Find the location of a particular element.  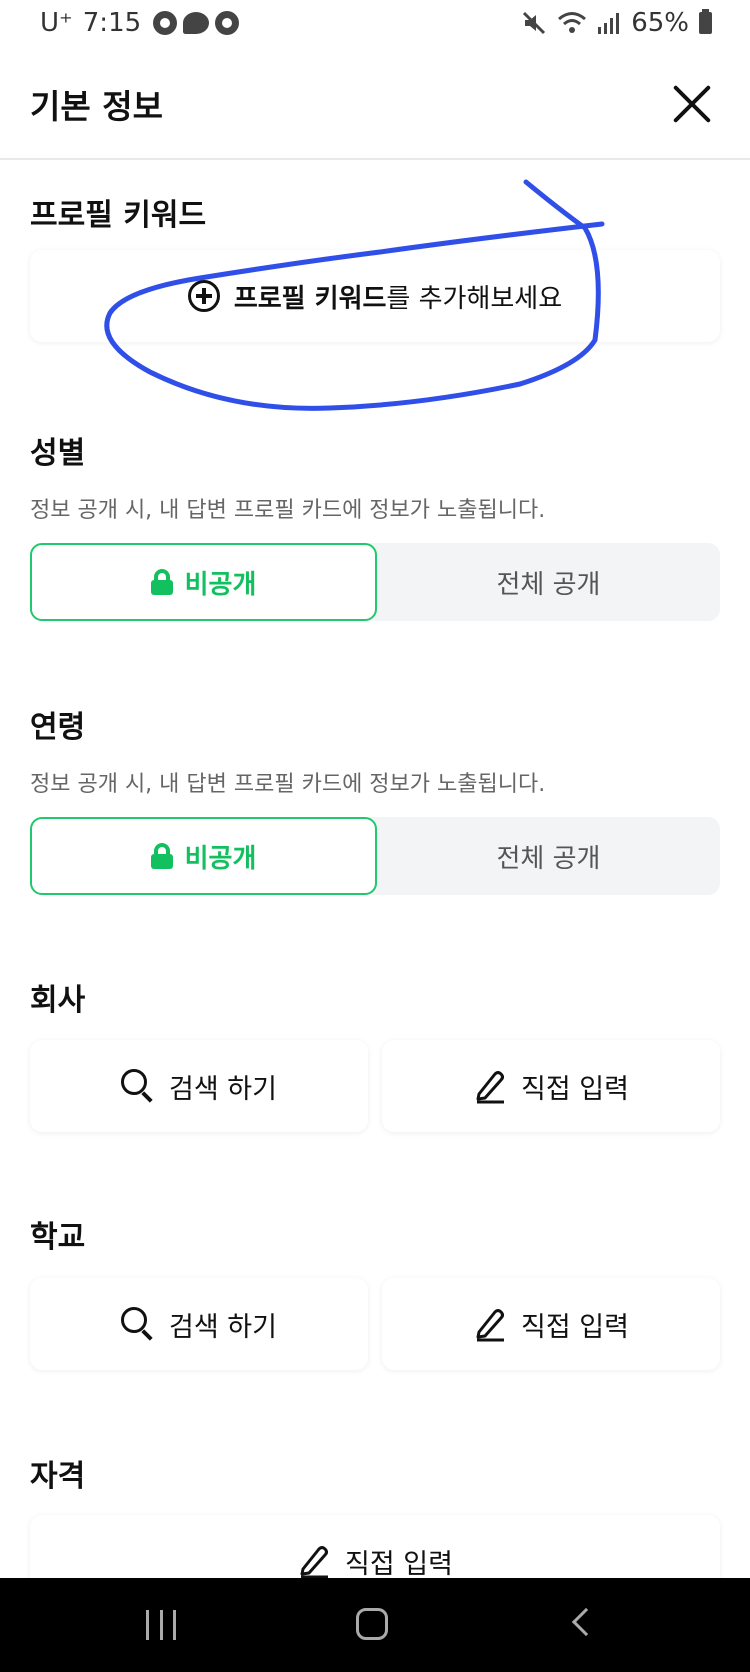

age-section-desc: 정보 공개 시, 내 답변 프로필 카드에 정보가 노출됩니다. is located at coordinates (288, 784).